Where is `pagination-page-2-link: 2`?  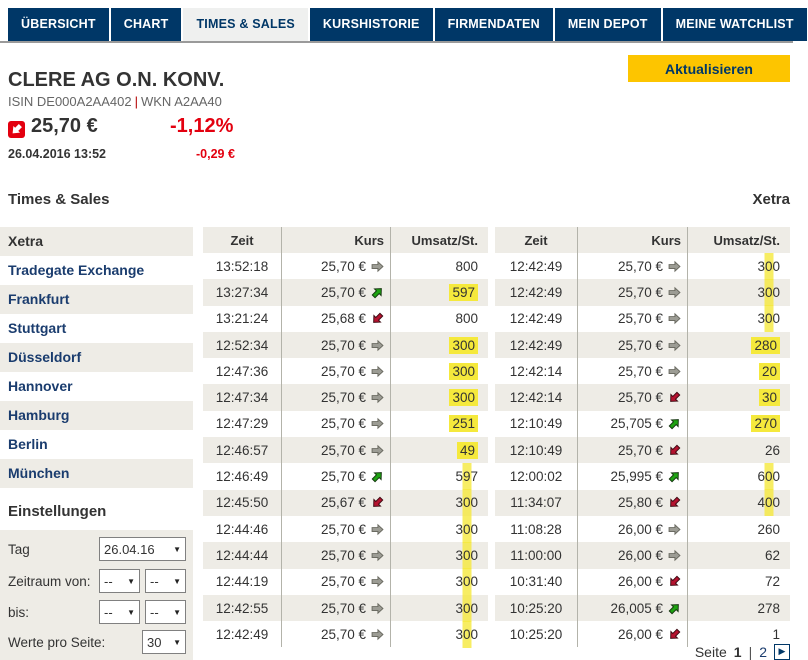 pagination-page-2-link: 2 is located at coordinates (763, 652).